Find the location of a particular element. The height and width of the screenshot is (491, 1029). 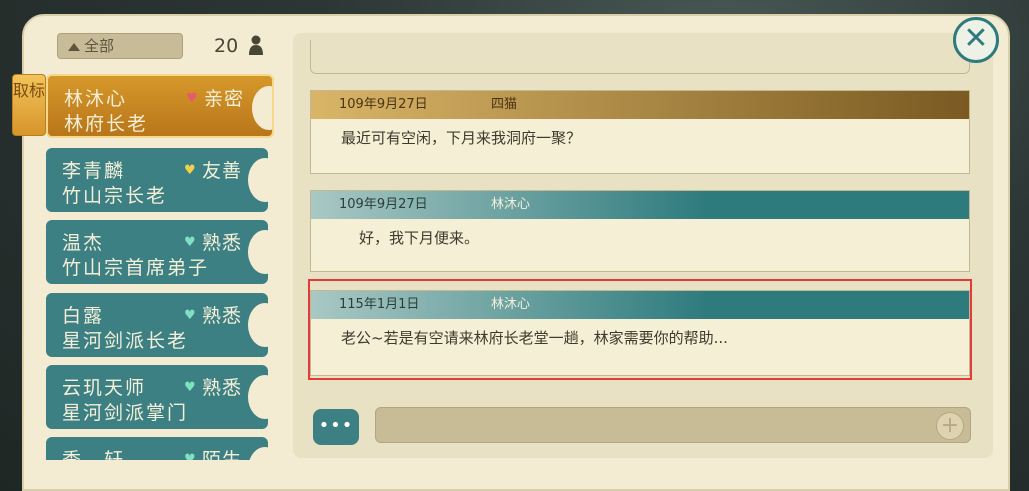

friend-card: 白露 ♥ 熟悉 星河剑派长老 is located at coordinates (157, 325).